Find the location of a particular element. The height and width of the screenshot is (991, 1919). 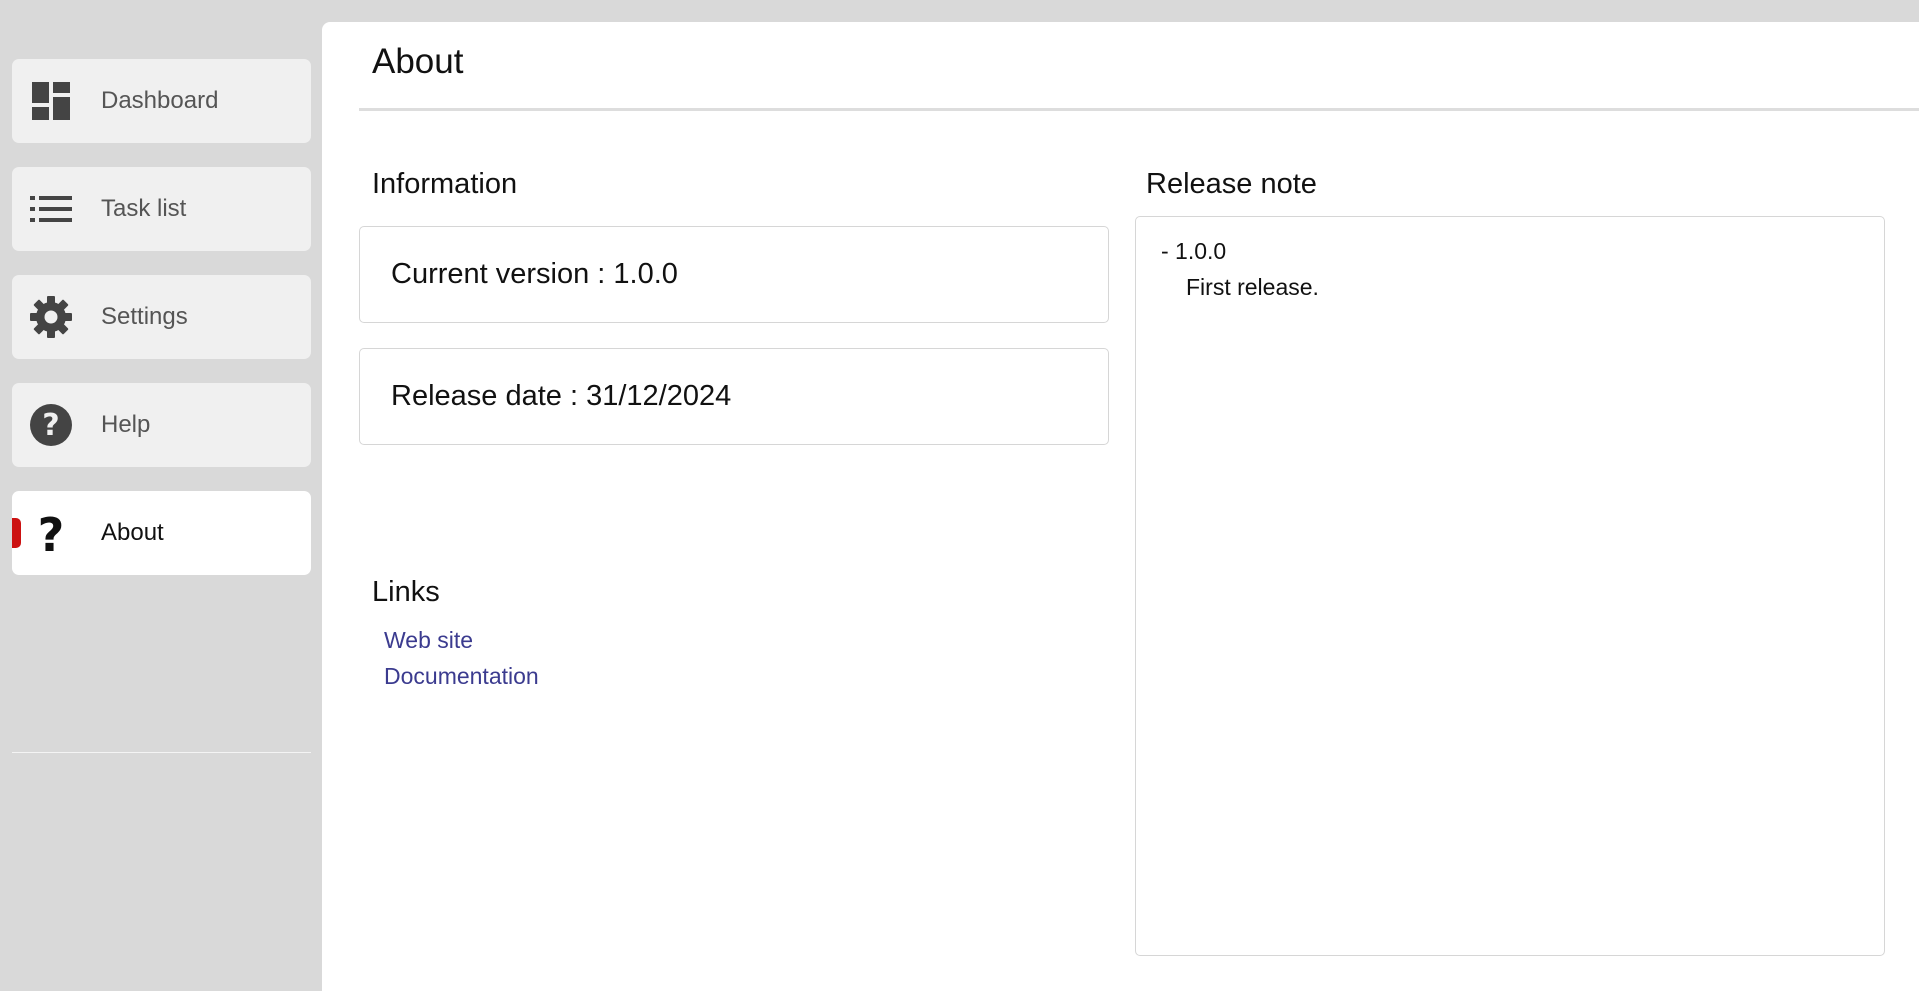

help-circle-icon: ? is located at coordinates (51, 425).